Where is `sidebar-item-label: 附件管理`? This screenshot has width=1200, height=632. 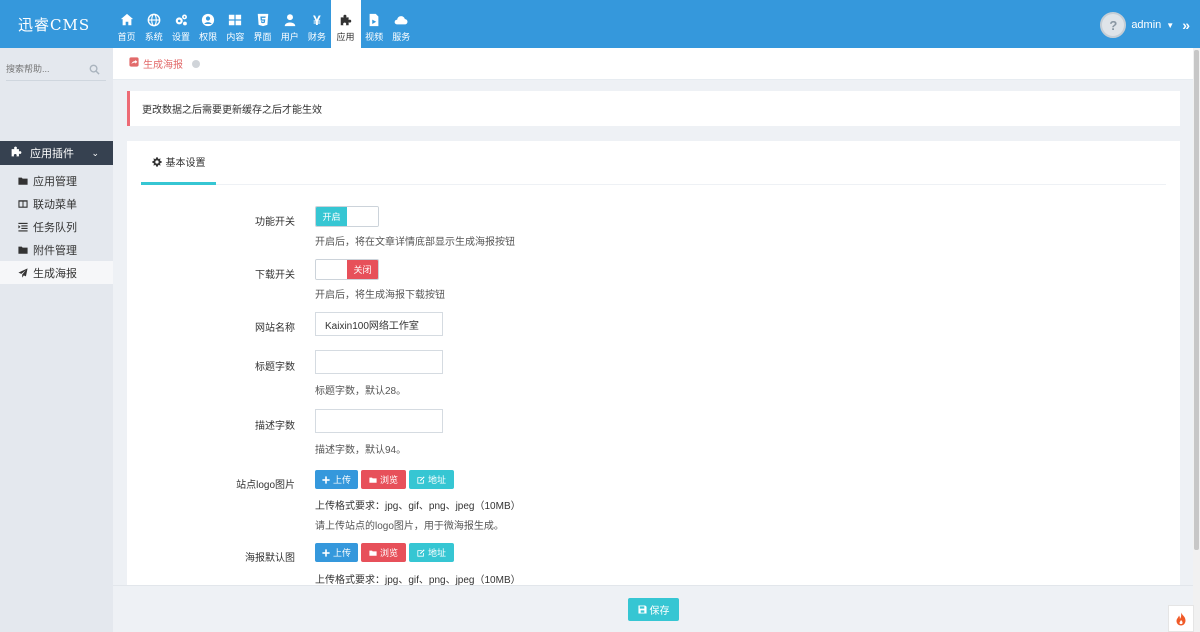
sidebar-item-label: 附件管理 is located at coordinates (55, 250).